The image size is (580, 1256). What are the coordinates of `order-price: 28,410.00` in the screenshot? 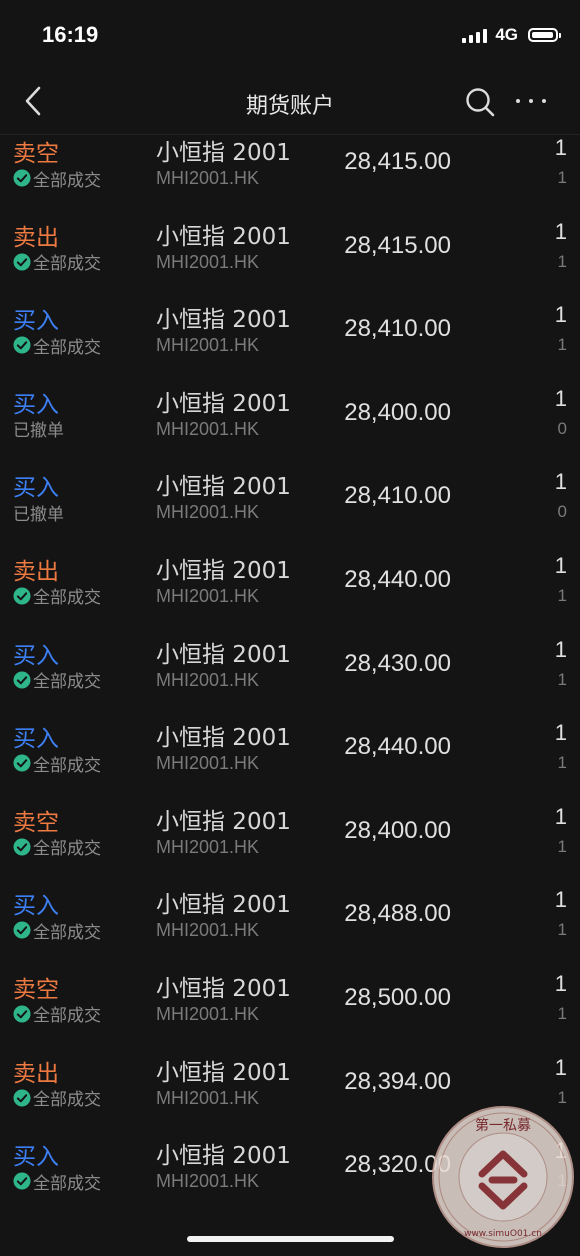 It's located at (397, 329).